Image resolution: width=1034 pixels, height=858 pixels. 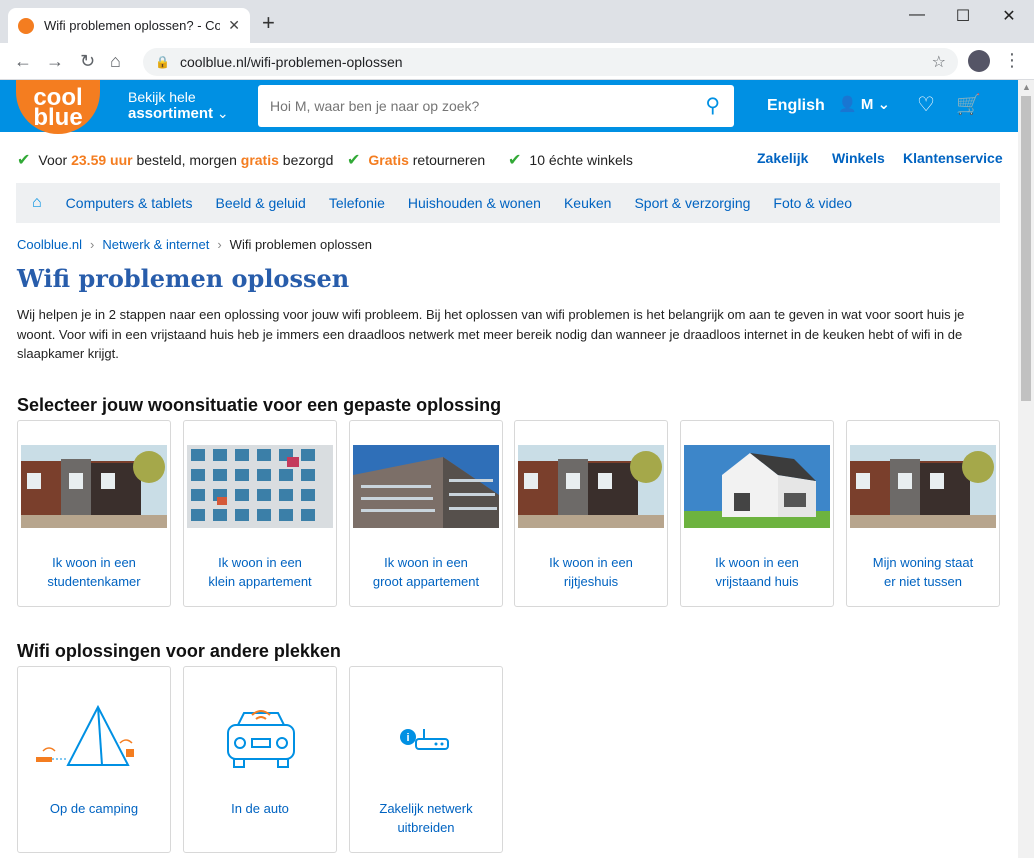 I want to click on breadcrumb-netwerk: Netwerk & internet, so click(x=155, y=244).